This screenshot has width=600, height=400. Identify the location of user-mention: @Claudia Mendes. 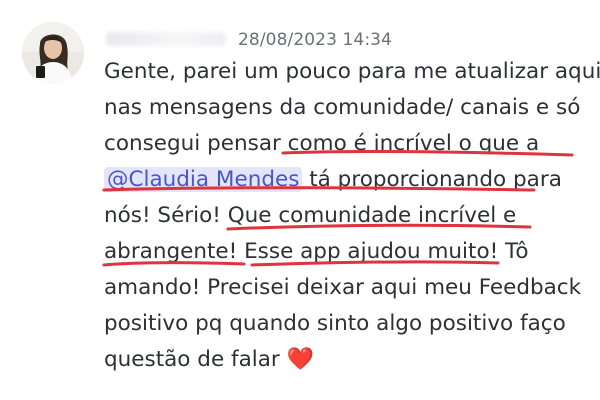
(203, 179).